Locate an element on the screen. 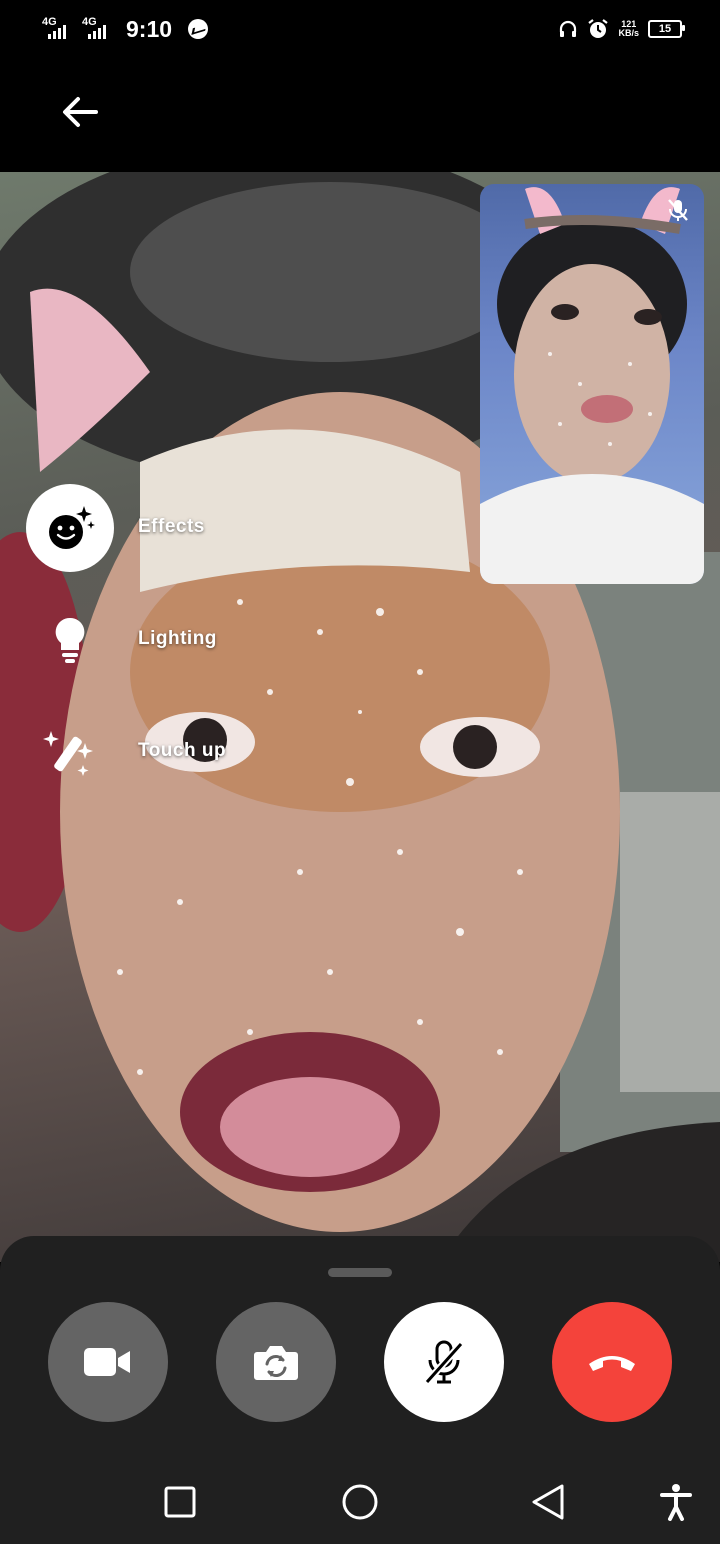 This screenshot has width=720, height=1544. recents-square-icon is located at coordinates (180, 1502).